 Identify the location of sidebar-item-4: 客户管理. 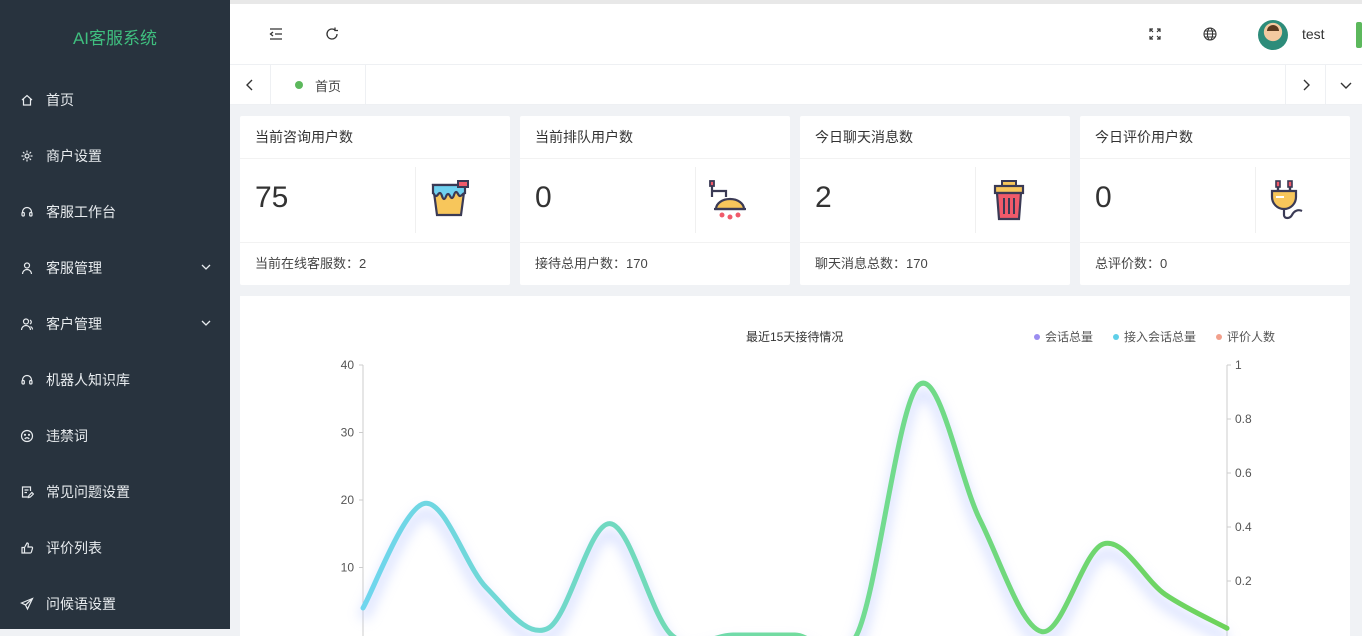
(115, 324).